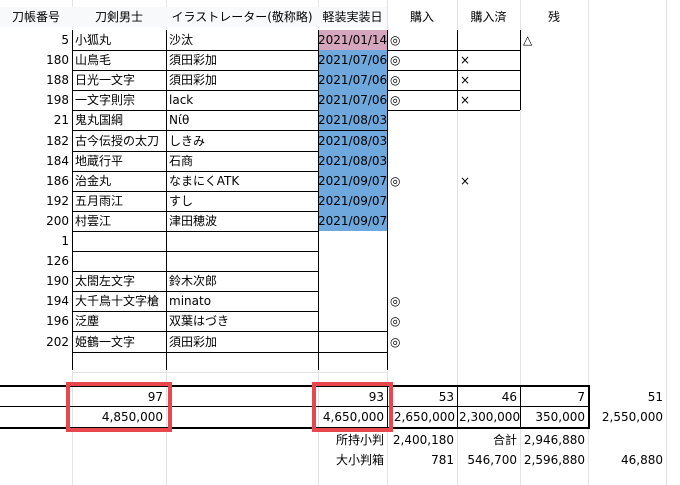 The image size is (680, 485). Describe the element at coordinates (119, 100) in the screenshot. I see `cell-name: 一文字則宗` at that location.